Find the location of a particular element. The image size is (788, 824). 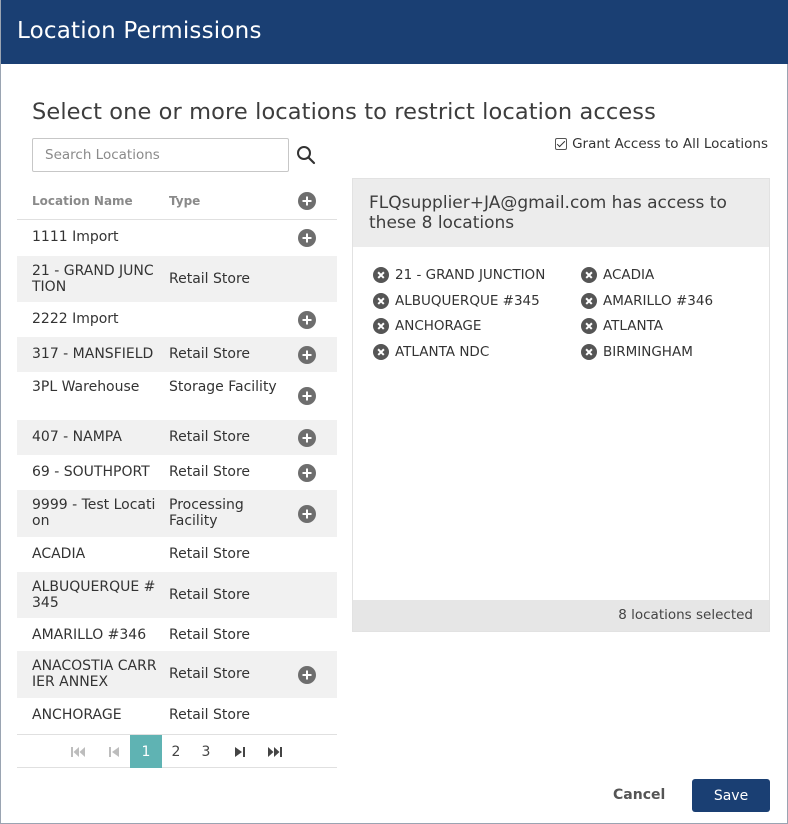

table-row: ACADIA Retail Store is located at coordinates (177, 554).